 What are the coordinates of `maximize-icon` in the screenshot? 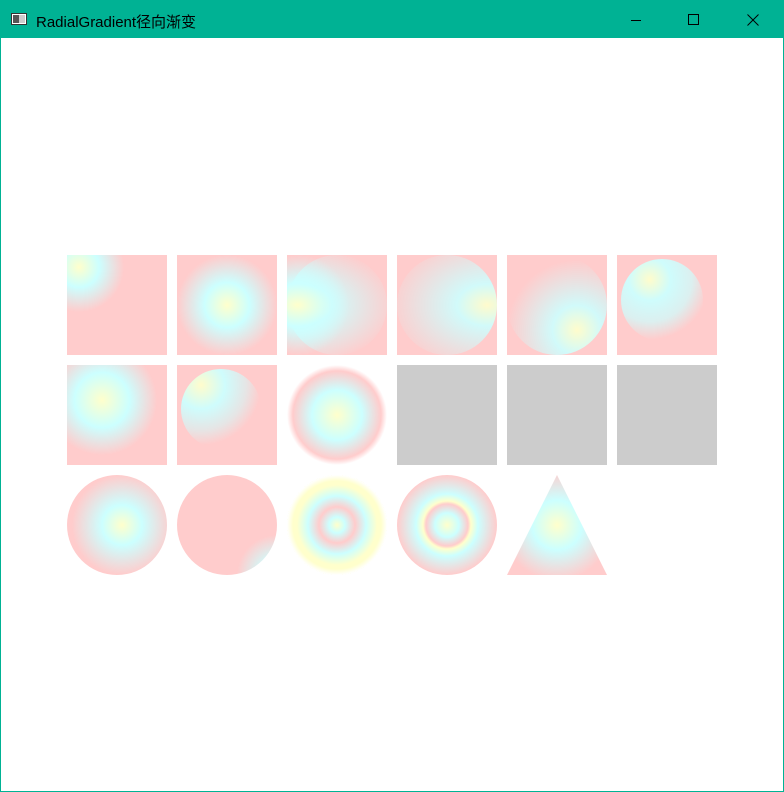 It's located at (693, 19).